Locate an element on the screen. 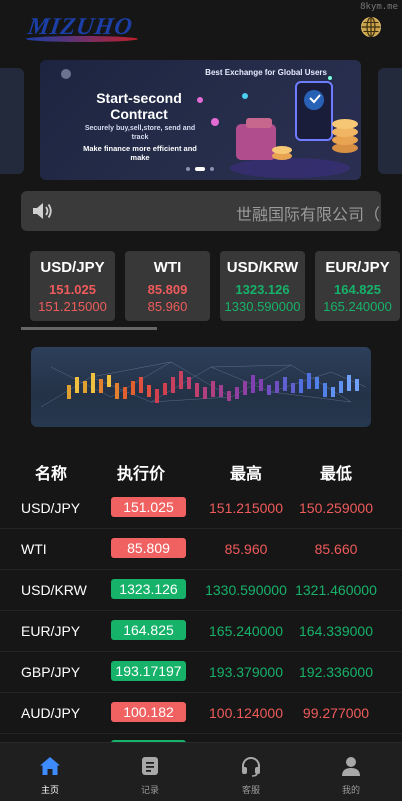  banner-title-line2: Contract is located at coordinates (139, 114).